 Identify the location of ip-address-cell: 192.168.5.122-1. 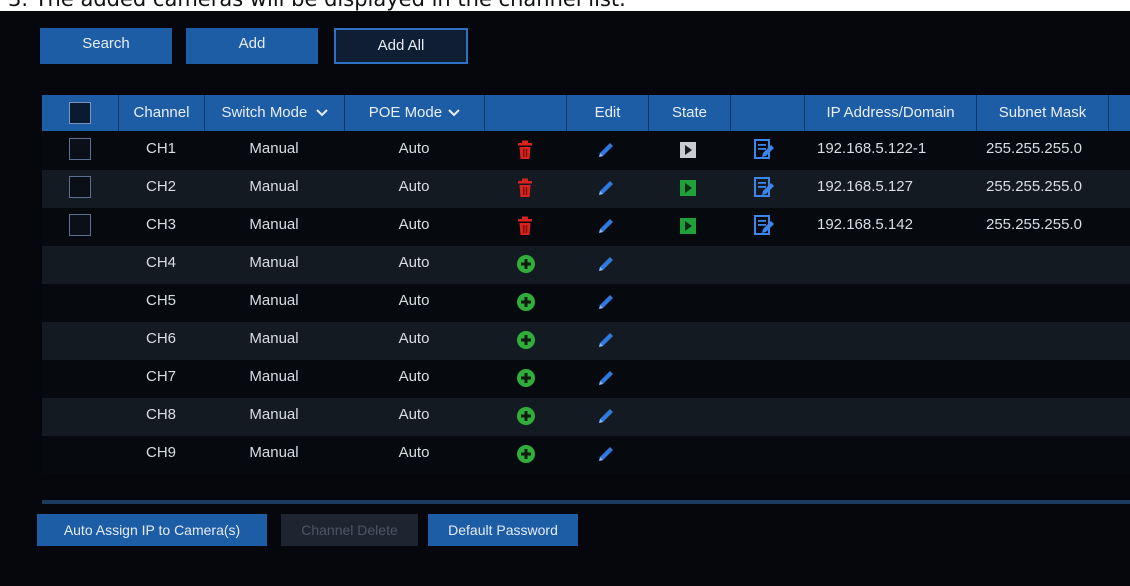
(872, 148).